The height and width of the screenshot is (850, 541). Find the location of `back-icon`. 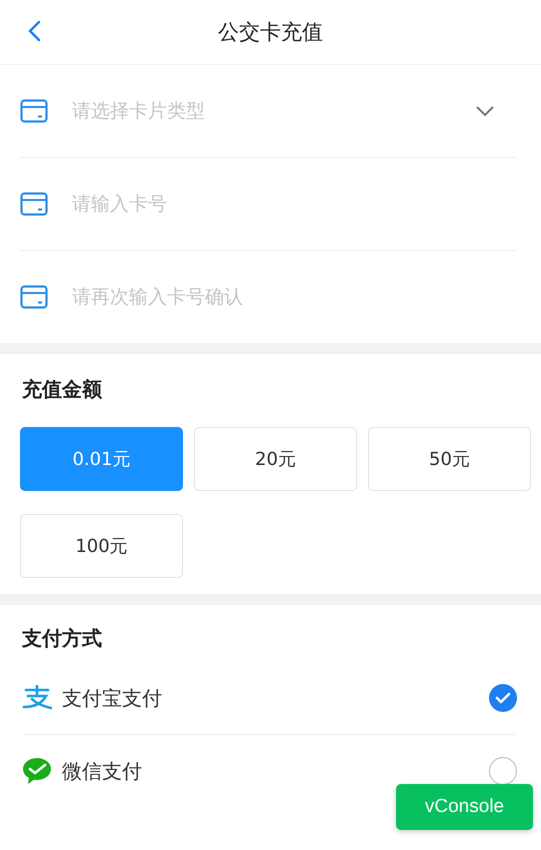

back-icon is located at coordinates (34, 31).